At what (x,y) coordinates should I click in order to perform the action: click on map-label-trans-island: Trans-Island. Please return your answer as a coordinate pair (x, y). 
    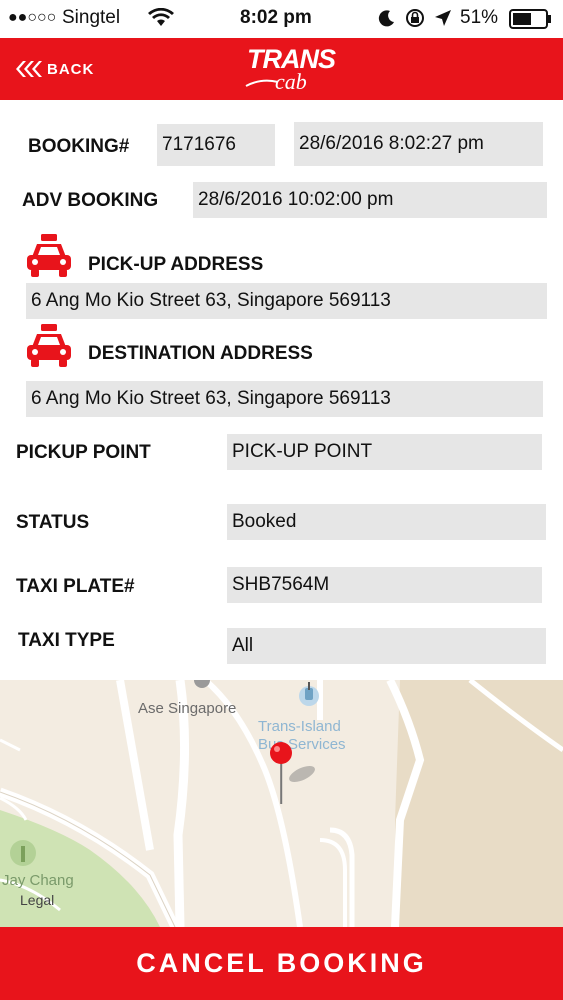
    Looking at the image, I should click on (299, 726).